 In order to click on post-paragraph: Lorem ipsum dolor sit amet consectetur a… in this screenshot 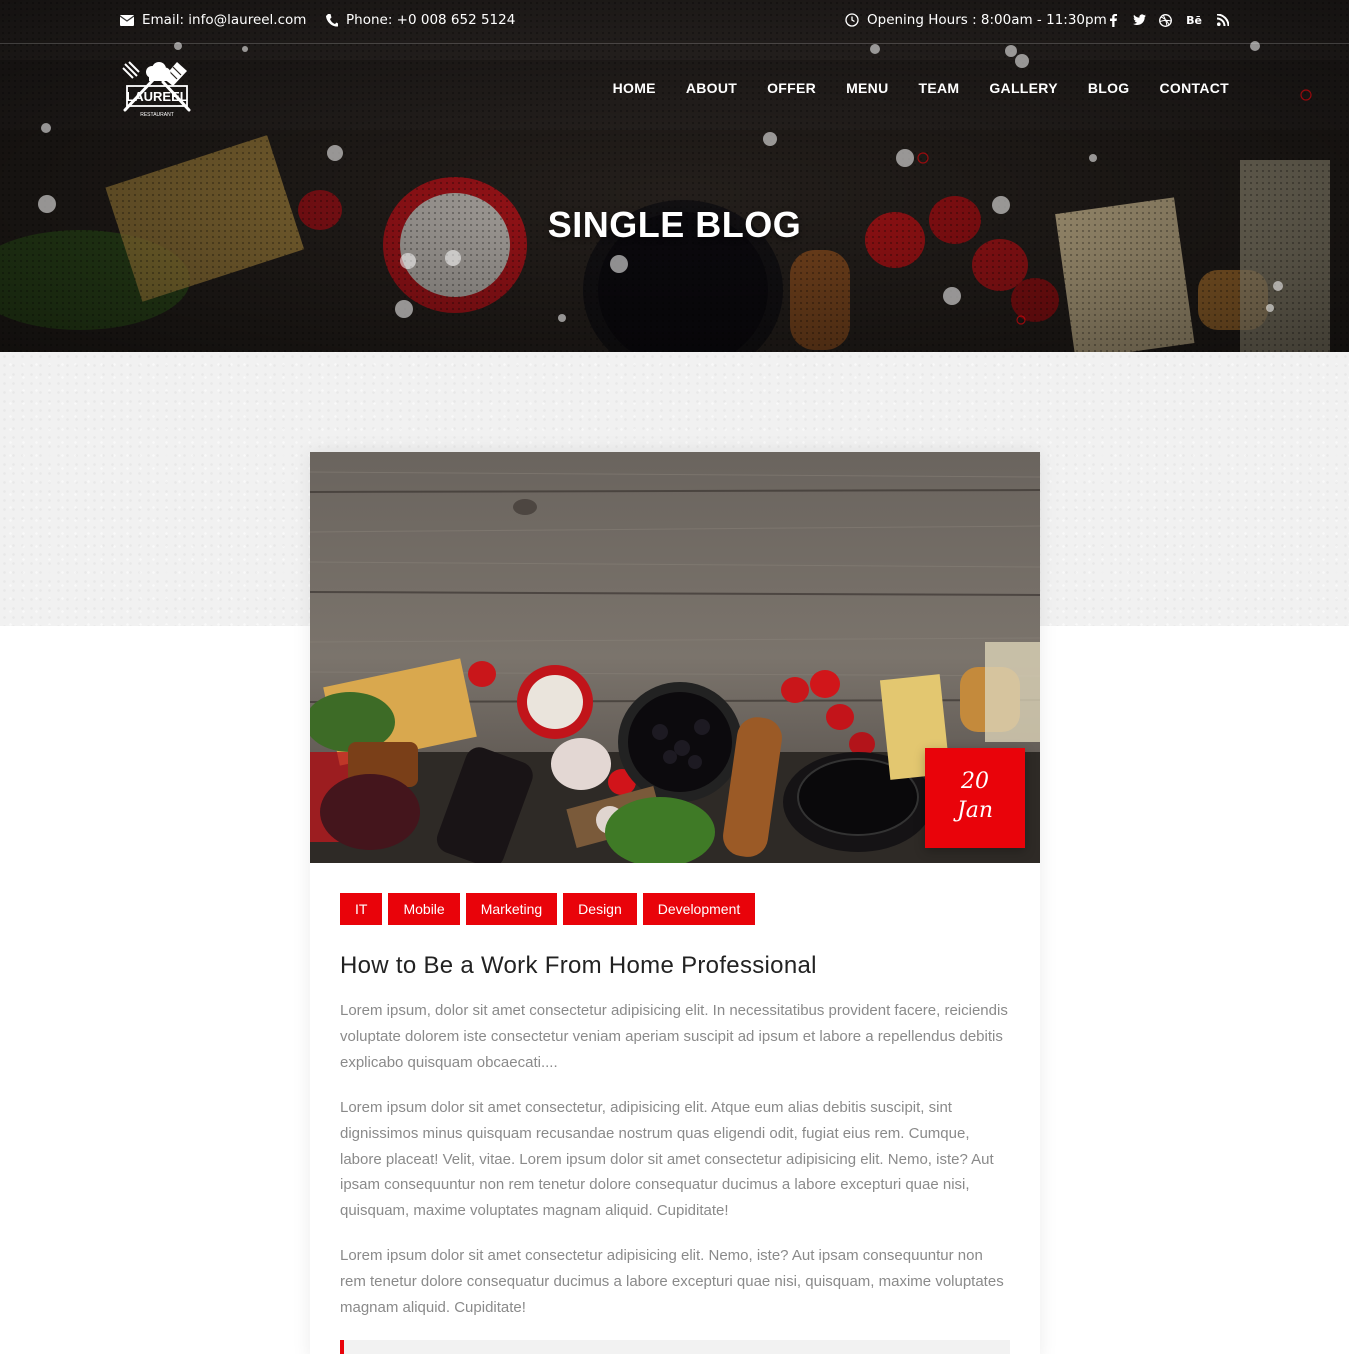, I will do `click(672, 1281)`.